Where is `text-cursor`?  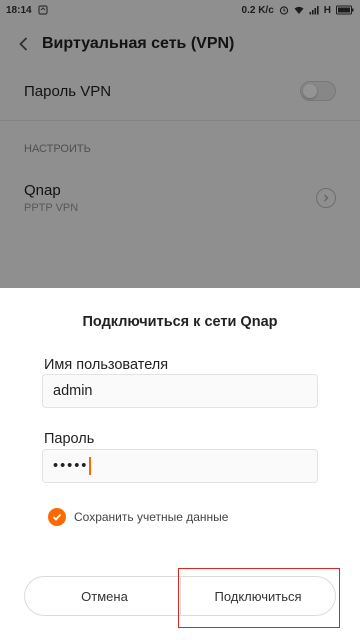
text-cursor is located at coordinates (90, 466).